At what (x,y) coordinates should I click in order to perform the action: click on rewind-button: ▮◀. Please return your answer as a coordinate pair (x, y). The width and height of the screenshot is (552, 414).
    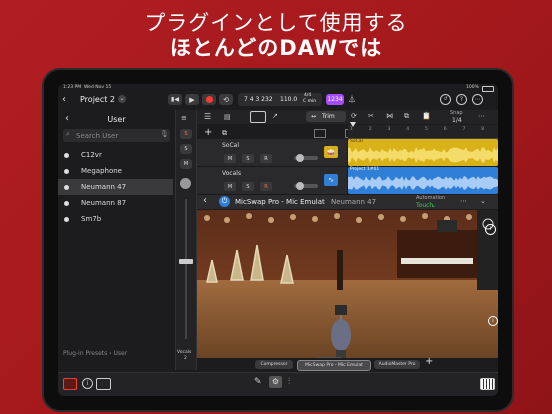
    Looking at the image, I should click on (175, 99).